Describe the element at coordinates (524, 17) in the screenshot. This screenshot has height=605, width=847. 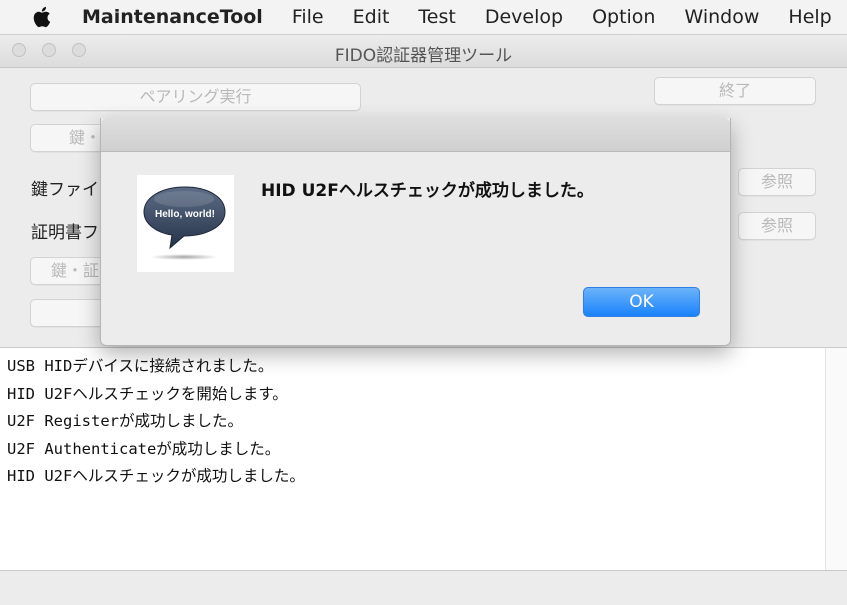
I see `menu-develop: Develop` at that location.